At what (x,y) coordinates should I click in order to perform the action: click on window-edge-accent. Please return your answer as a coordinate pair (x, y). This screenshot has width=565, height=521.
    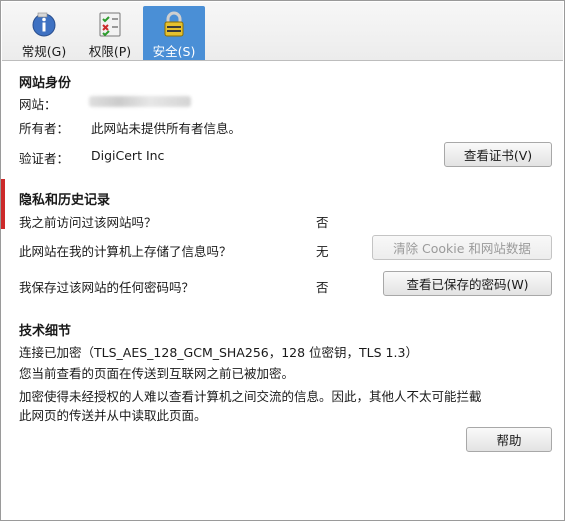
    Looking at the image, I should click on (3, 204).